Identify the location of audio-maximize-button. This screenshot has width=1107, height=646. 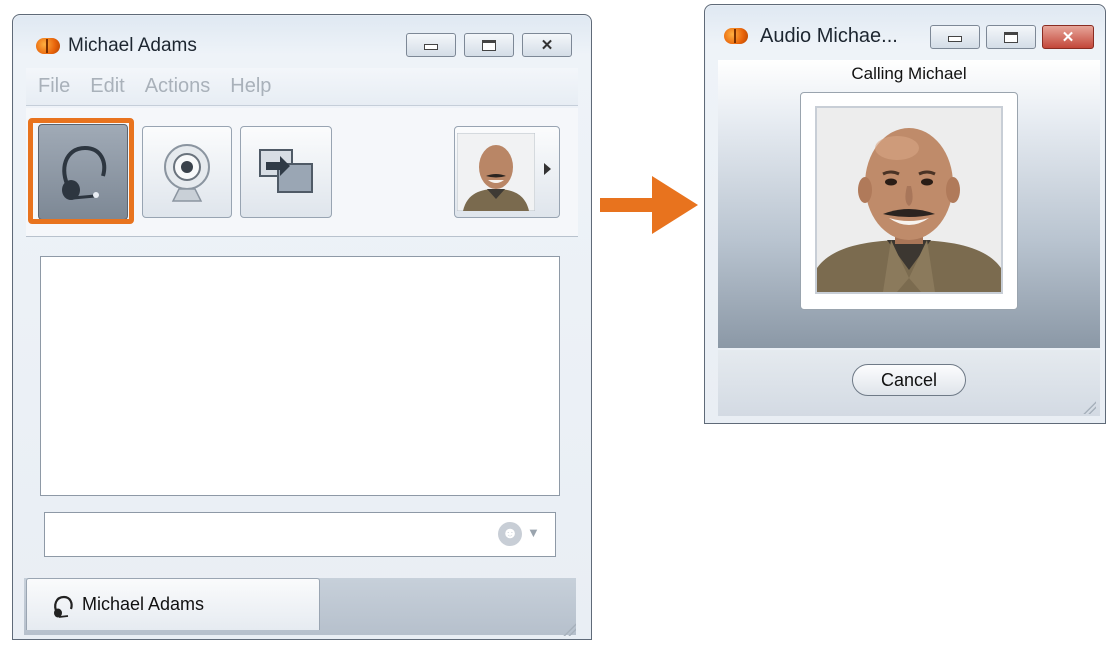
(1011, 37).